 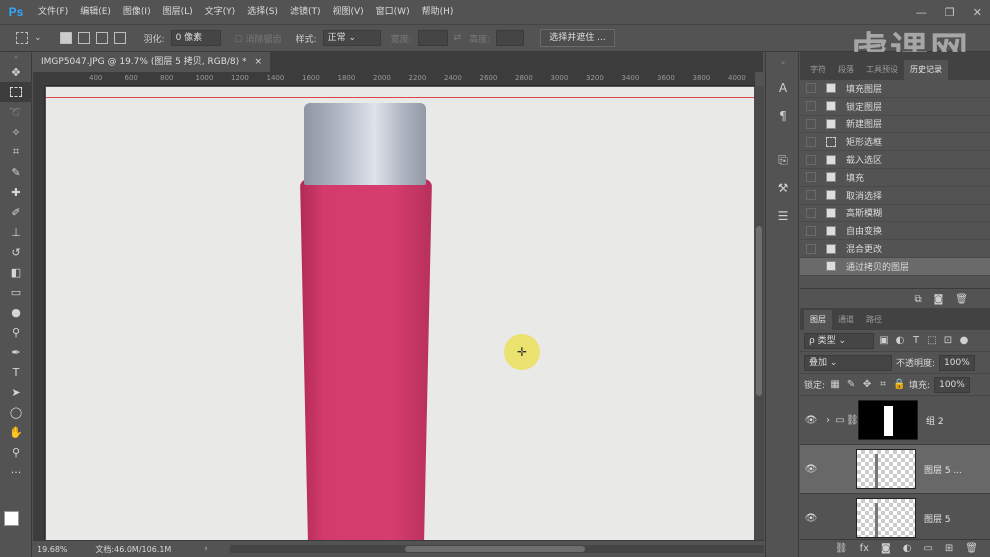 I want to click on history-item: 取消选择, so click(x=895, y=196).